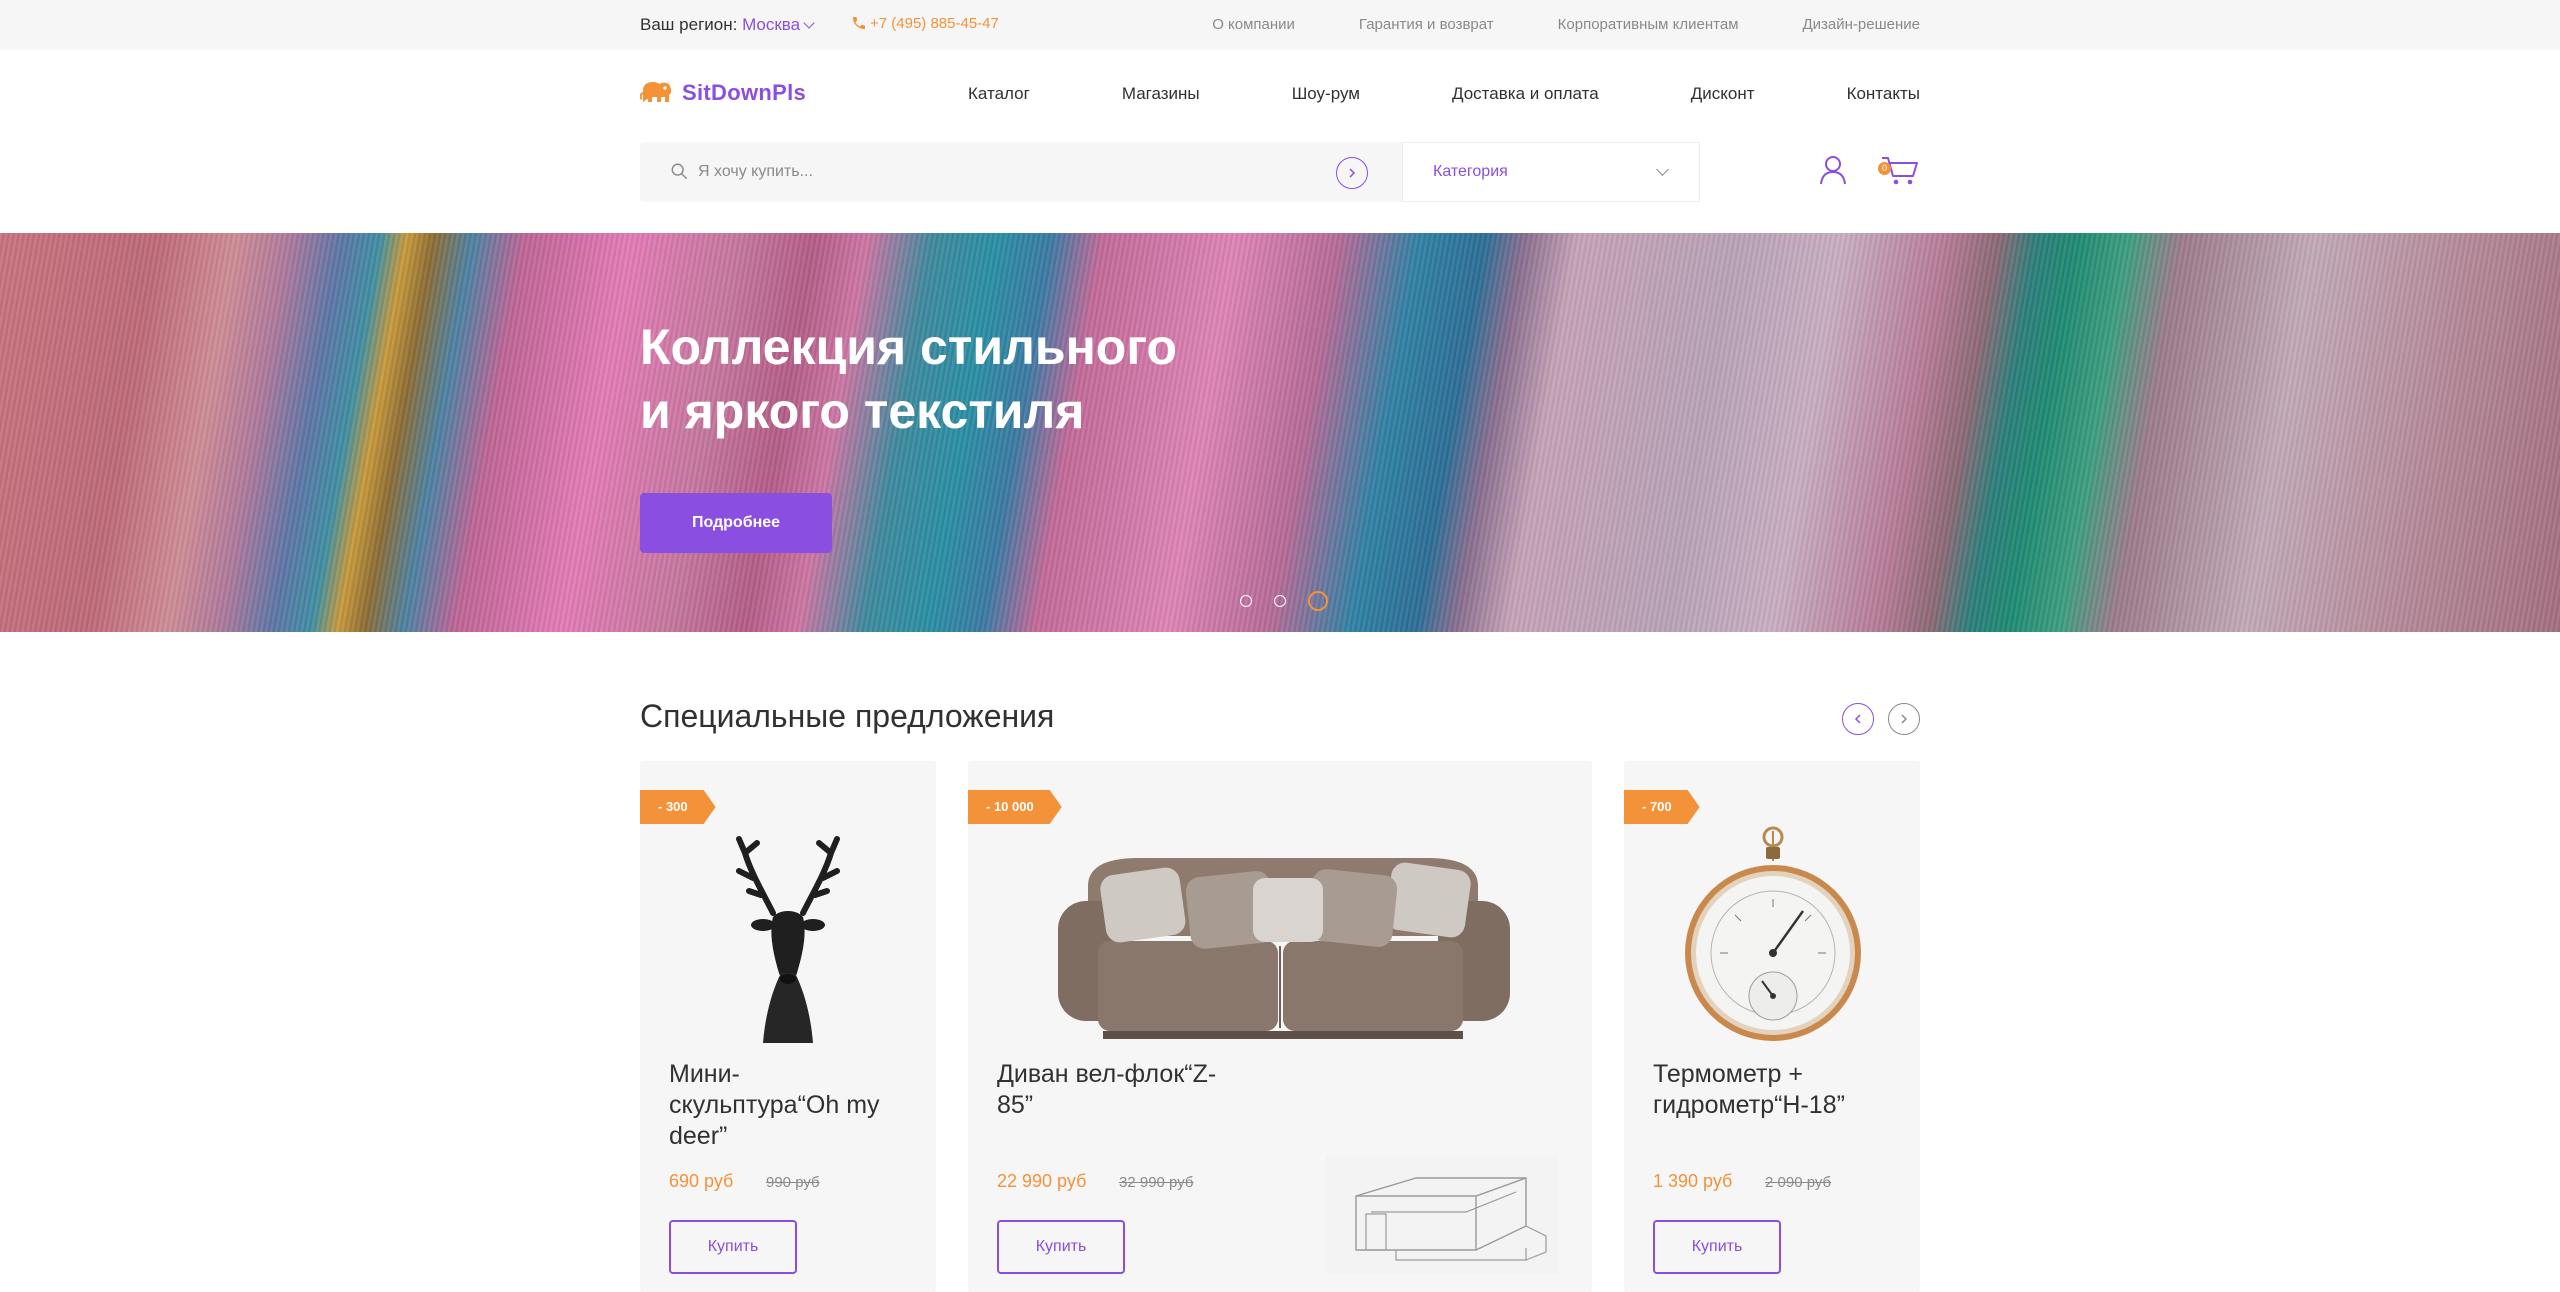  I want to click on discount-badge: - 700, so click(1662, 807).